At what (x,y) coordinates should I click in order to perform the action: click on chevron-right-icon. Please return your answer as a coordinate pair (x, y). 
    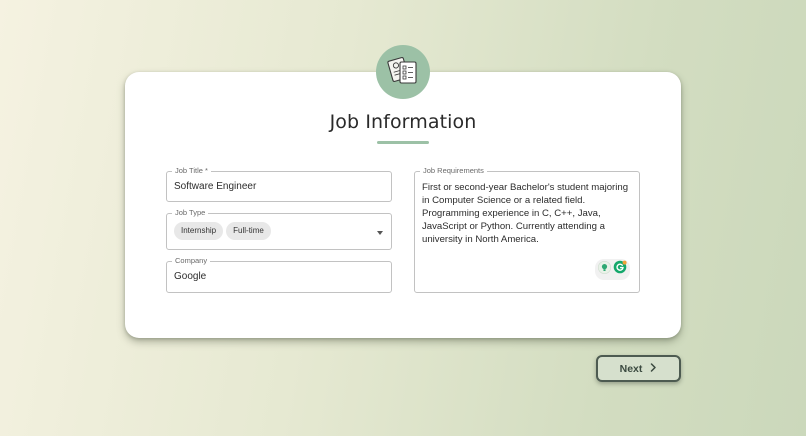
    Looking at the image, I should click on (653, 368).